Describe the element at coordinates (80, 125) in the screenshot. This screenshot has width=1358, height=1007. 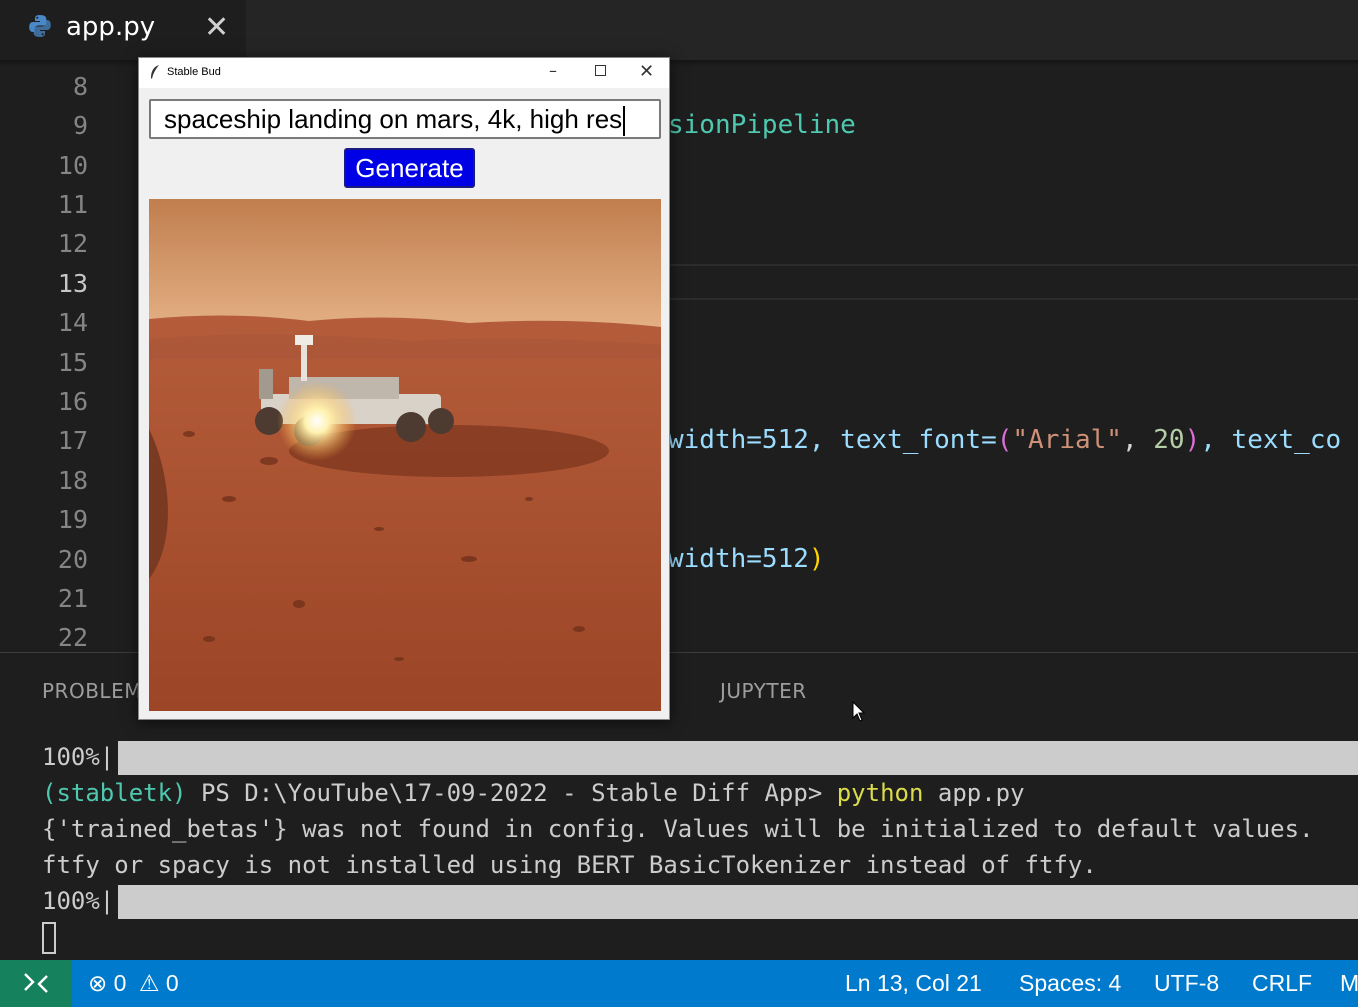
I see `line-number: 9` at that location.